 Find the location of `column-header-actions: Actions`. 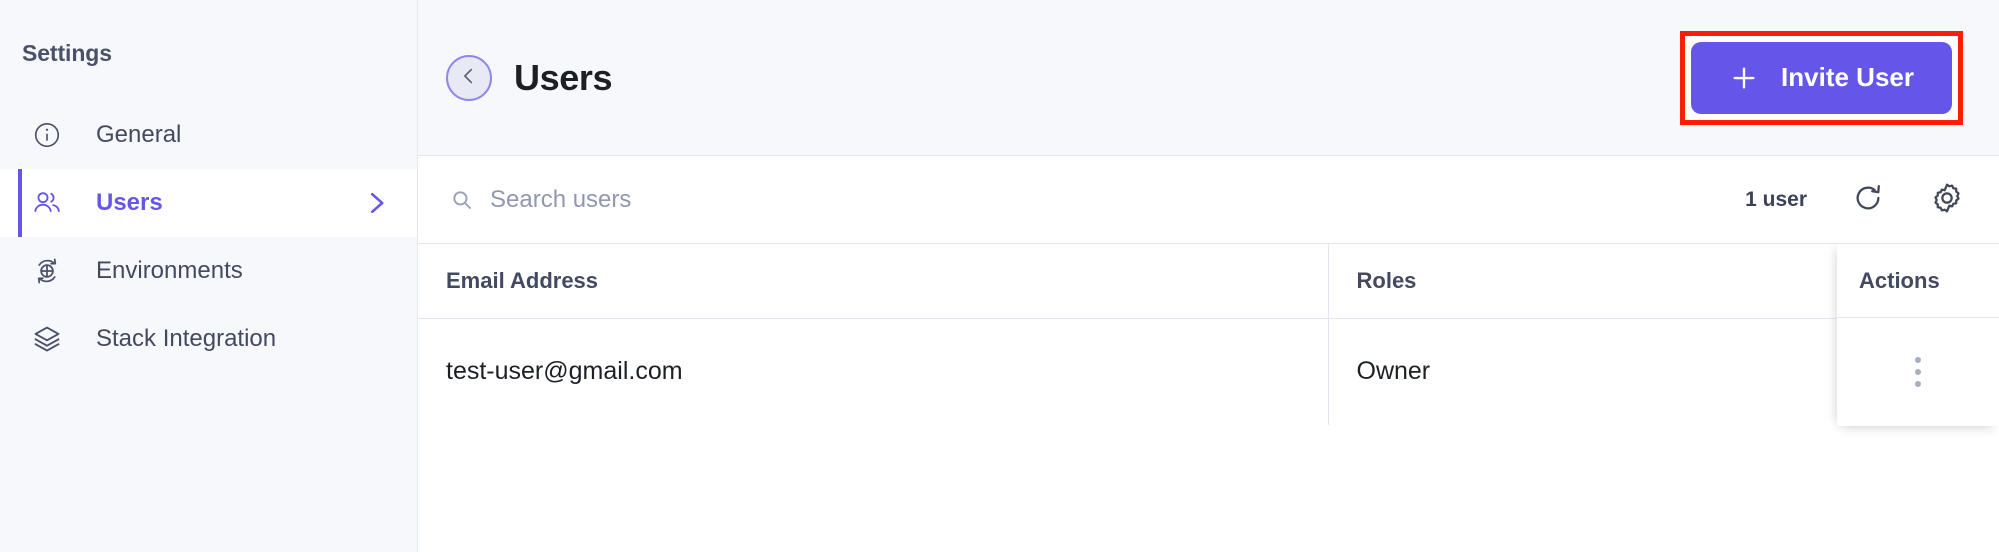

column-header-actions: Actions is located at coordinates (1918, 281).